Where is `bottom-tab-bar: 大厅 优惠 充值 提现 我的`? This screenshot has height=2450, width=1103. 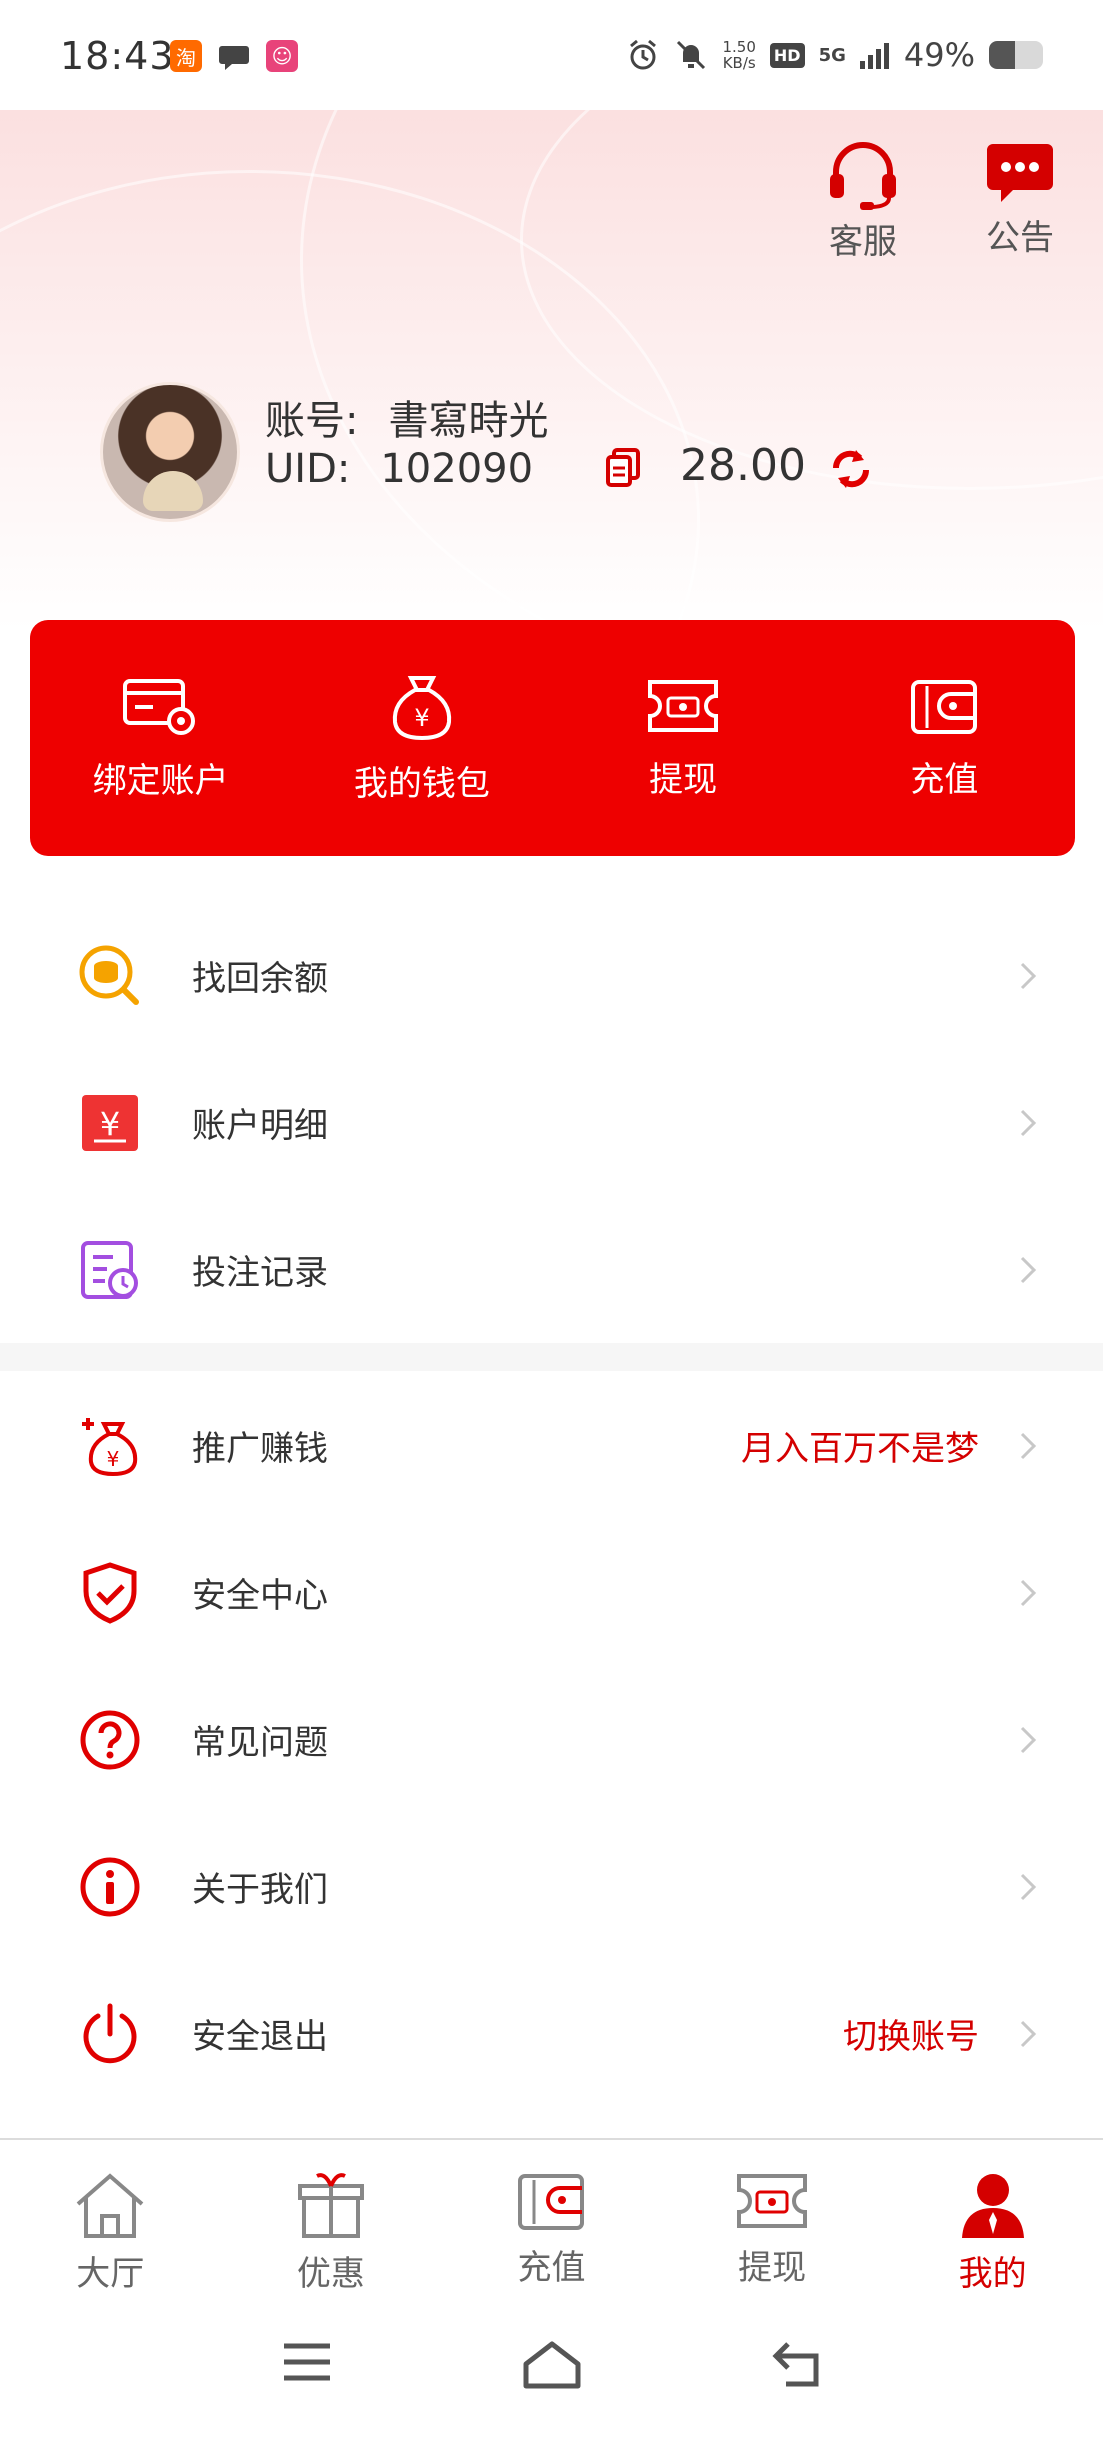
bottom-tab-bar: 大厅 优惠 充值 提现 我的 is located at coordinates (551, 2223).